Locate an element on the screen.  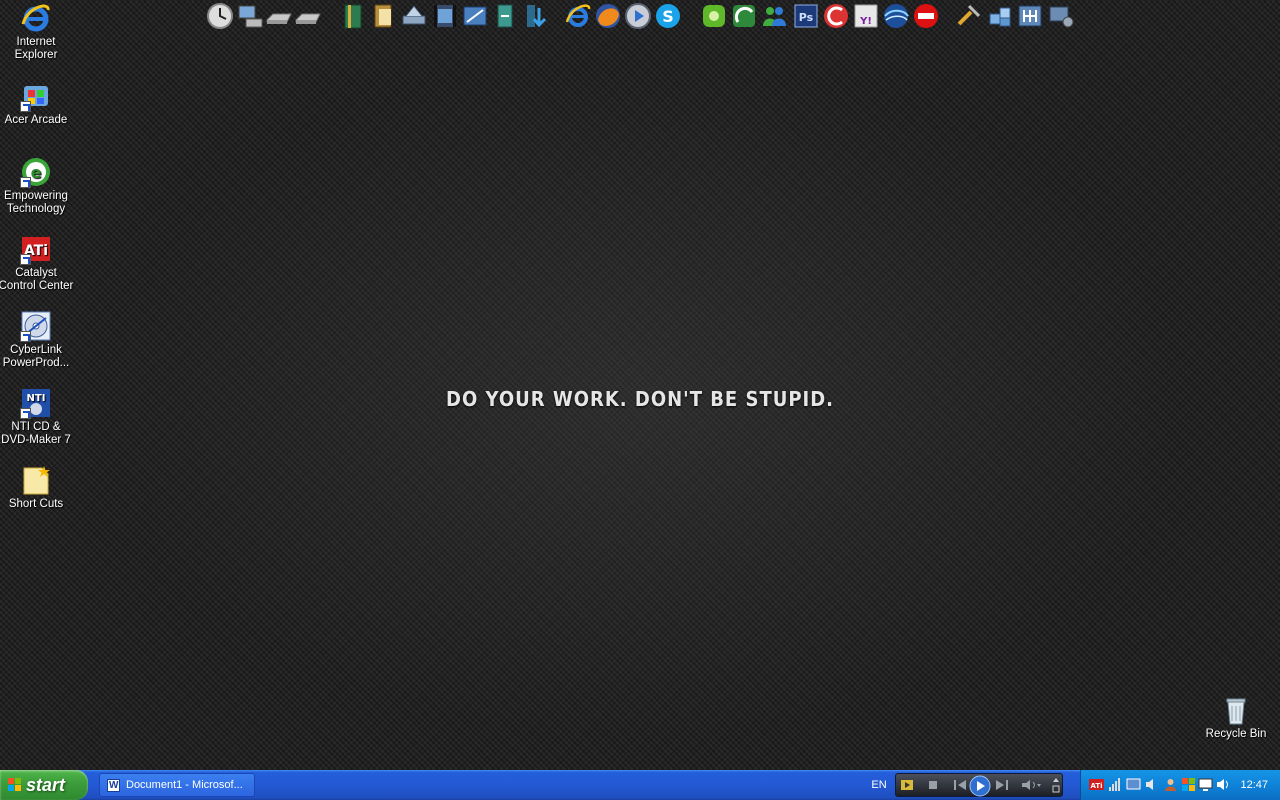
documents-icon is located at coordinates (384, 16).